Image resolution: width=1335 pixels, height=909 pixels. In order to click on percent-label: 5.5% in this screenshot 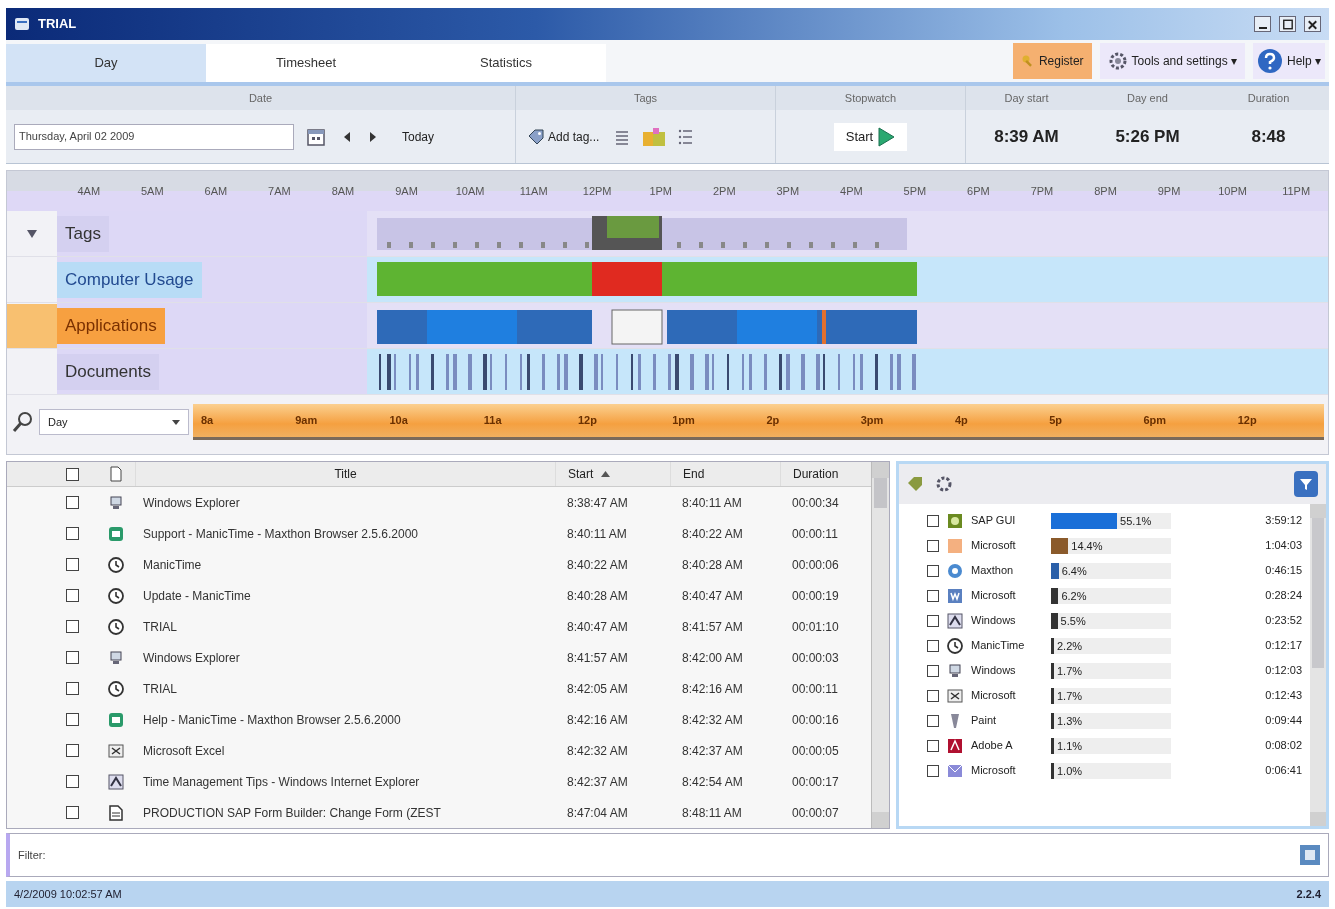, I will do `click(1073, 621)`.